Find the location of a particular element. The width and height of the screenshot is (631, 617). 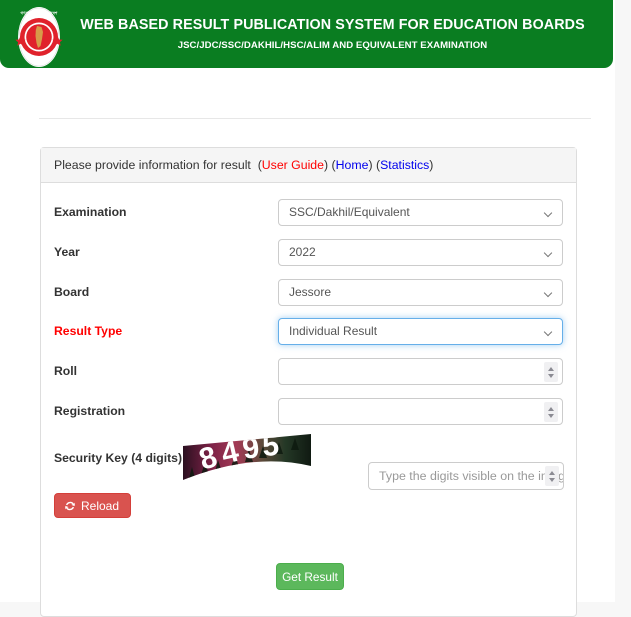

roll-input is located at coordinates (420, 371).